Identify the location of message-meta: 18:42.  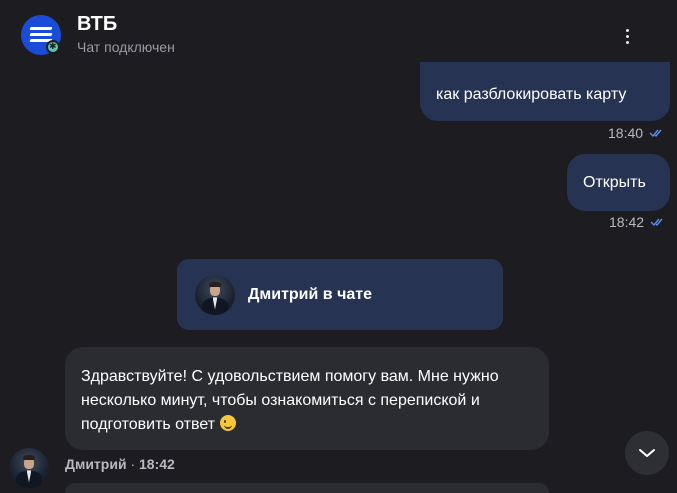
(636, 222).